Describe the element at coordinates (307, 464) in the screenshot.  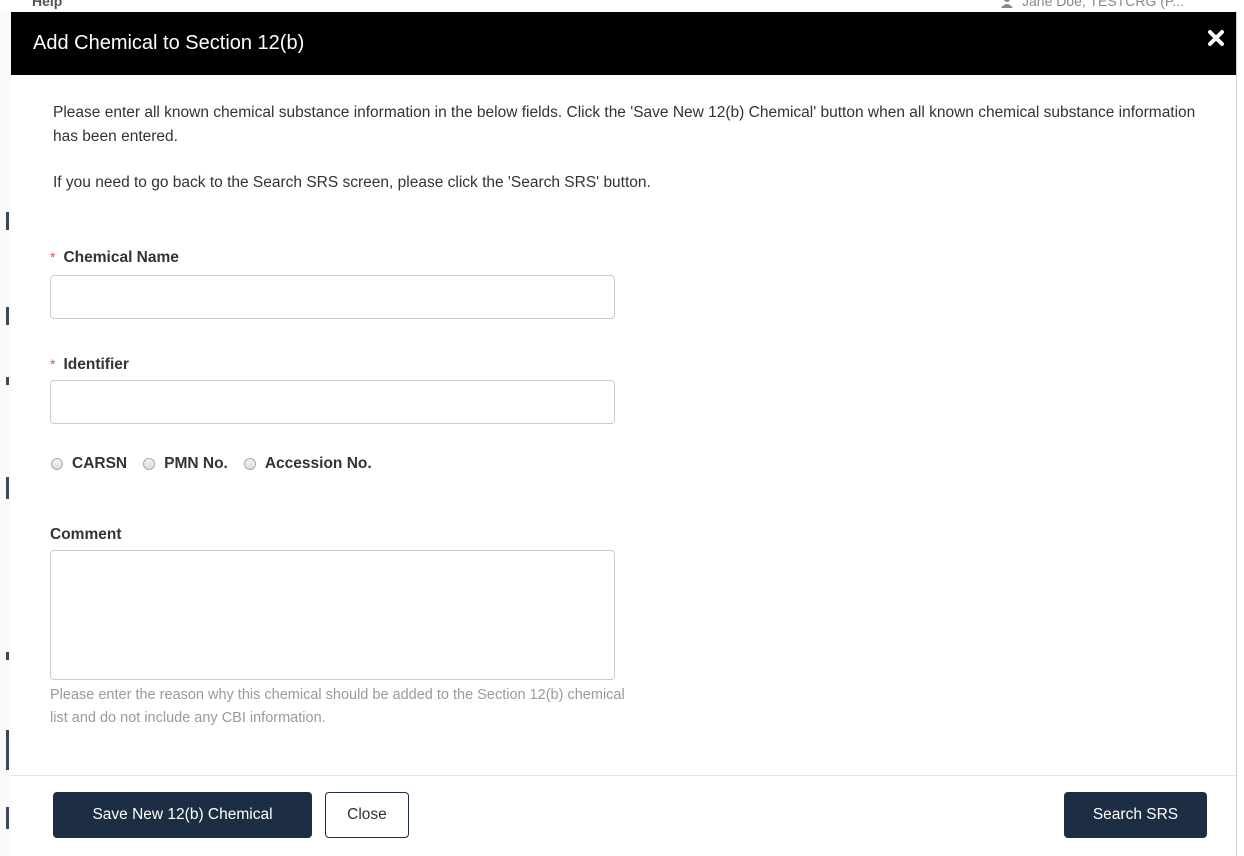
I see `radio-accession-no: Accession No.` at that location.